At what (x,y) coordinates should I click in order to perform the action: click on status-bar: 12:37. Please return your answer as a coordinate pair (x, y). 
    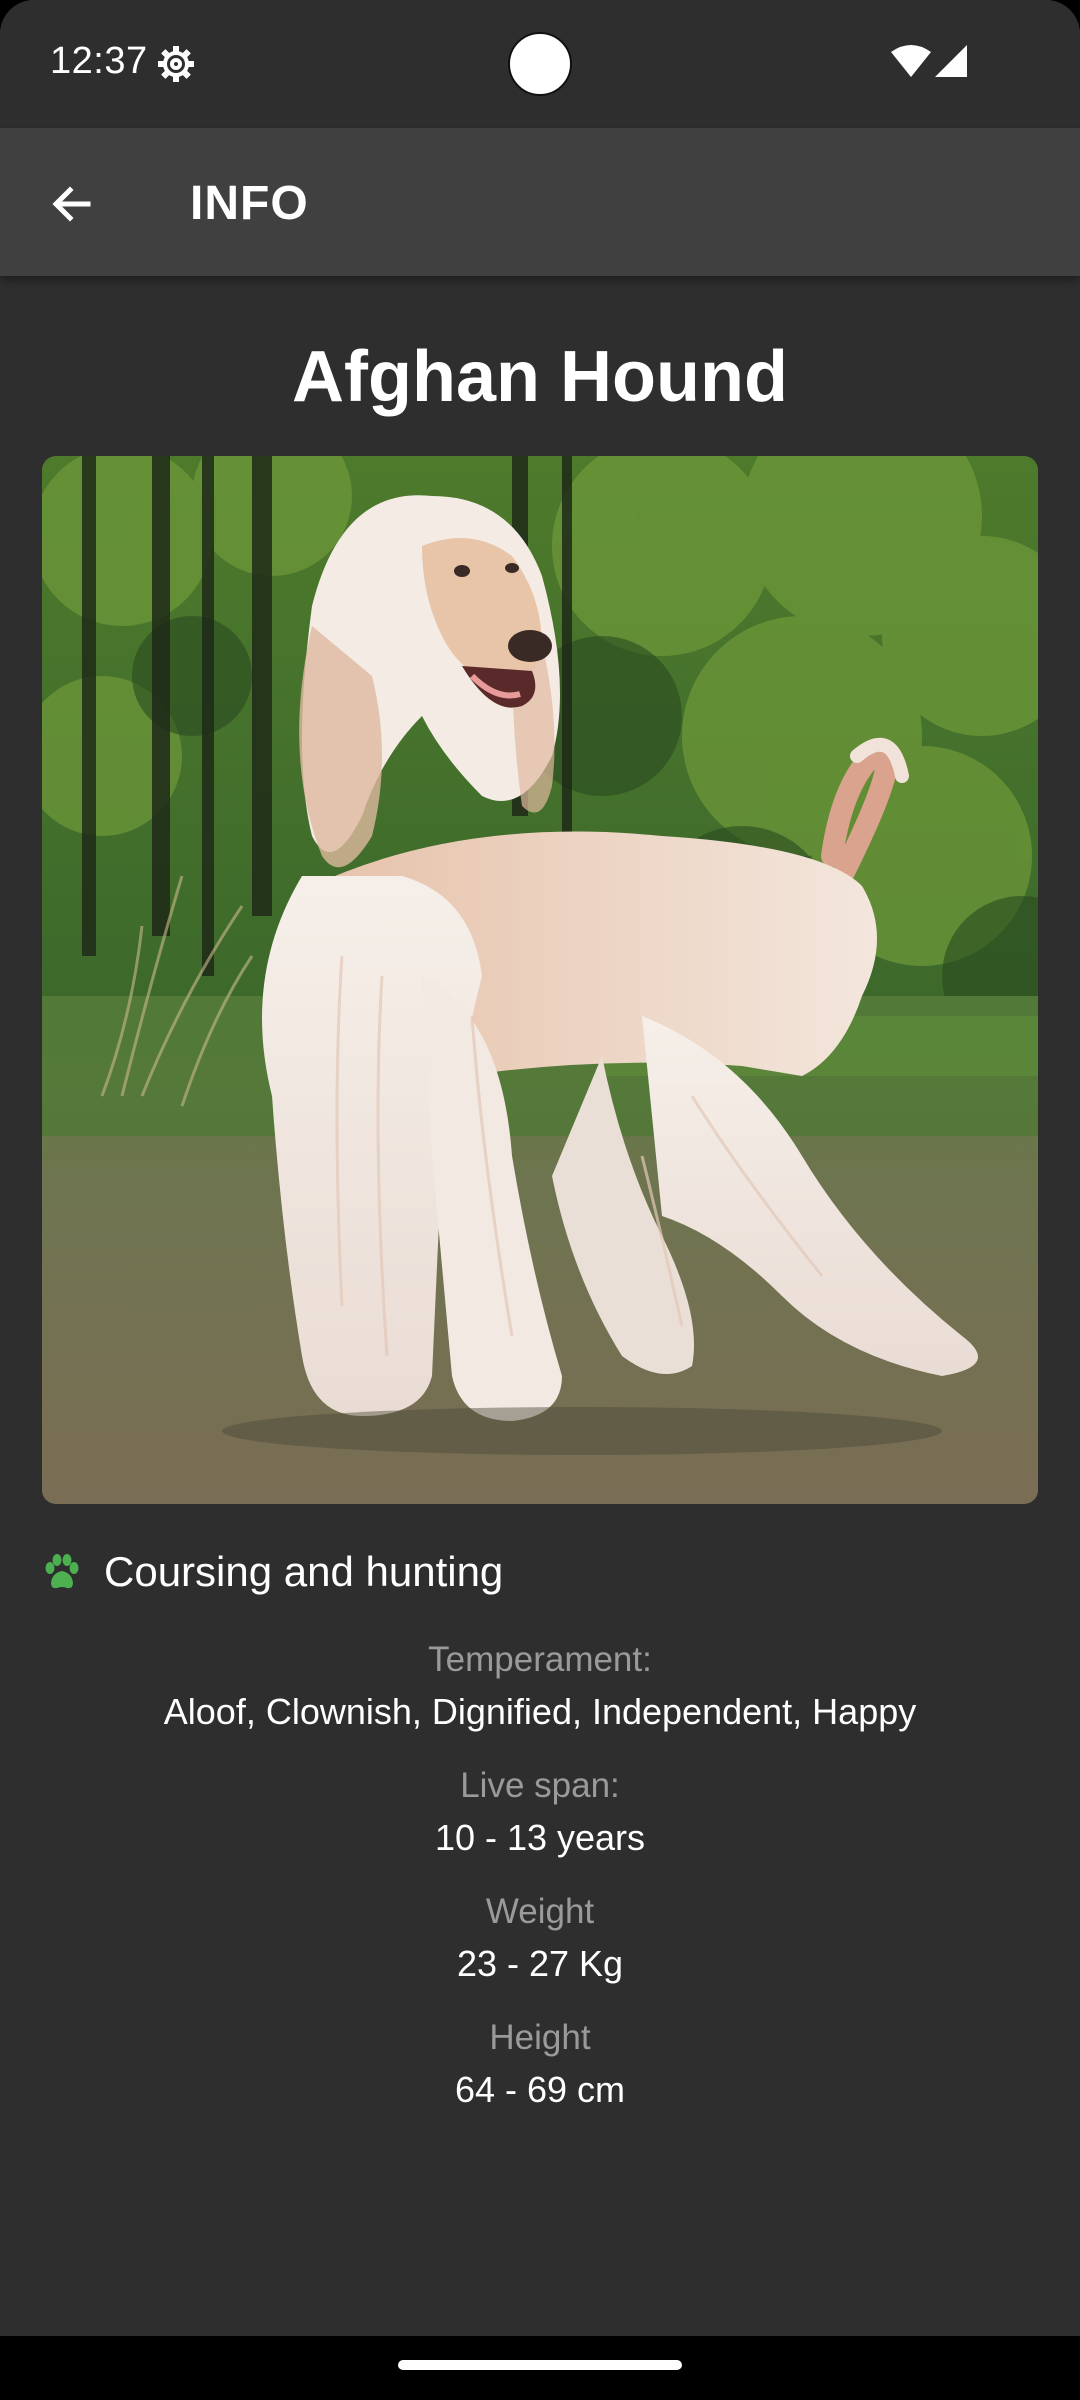
    Looking at the image, I should click on (540, 64).